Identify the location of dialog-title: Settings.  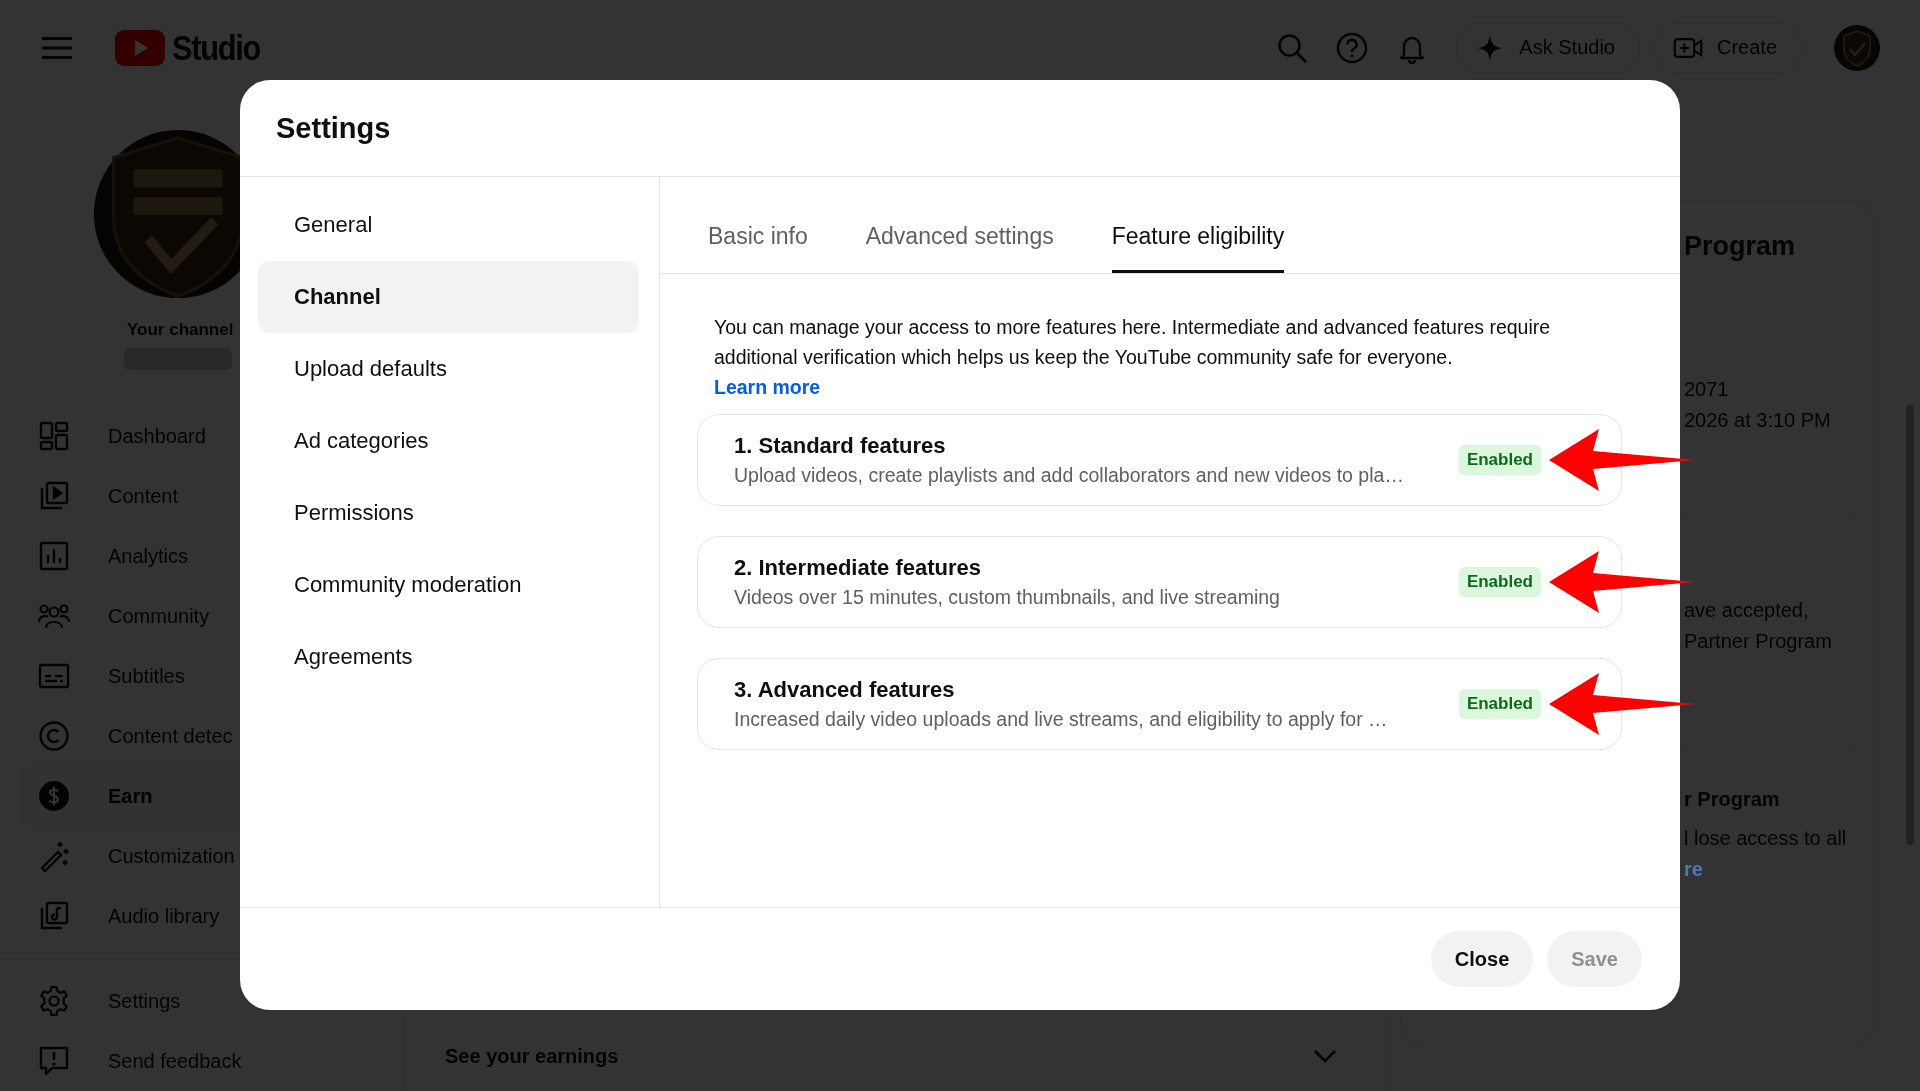
(333, 128).